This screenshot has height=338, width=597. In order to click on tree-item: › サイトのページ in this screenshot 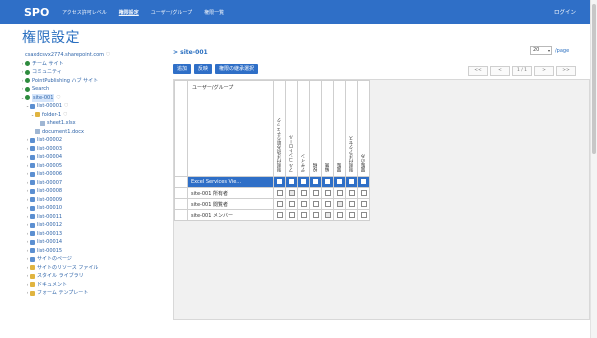, I will do `click(95, 259)`.